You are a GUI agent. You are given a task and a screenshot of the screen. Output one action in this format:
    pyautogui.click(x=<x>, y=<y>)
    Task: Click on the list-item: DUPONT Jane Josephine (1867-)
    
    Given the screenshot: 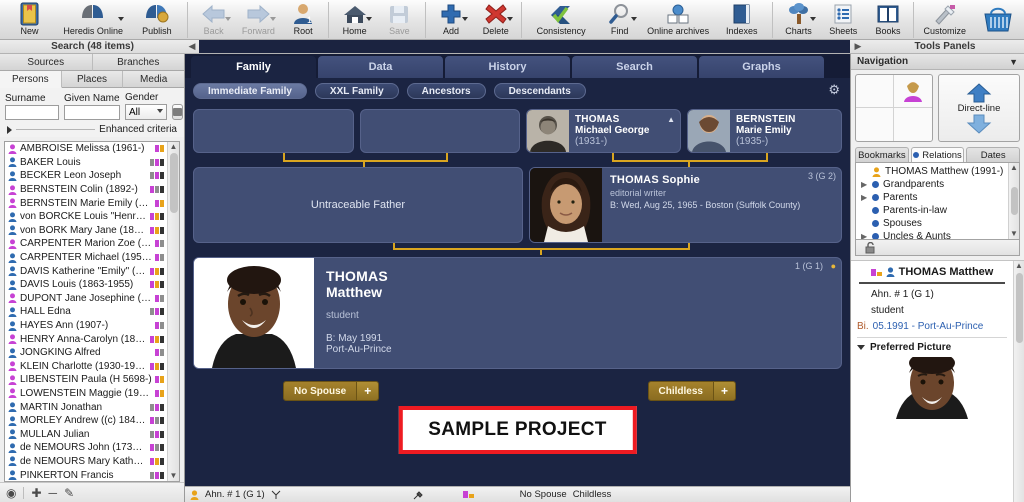 What is the action you would take?
    pyautogui.click(x=86, y=299)
    